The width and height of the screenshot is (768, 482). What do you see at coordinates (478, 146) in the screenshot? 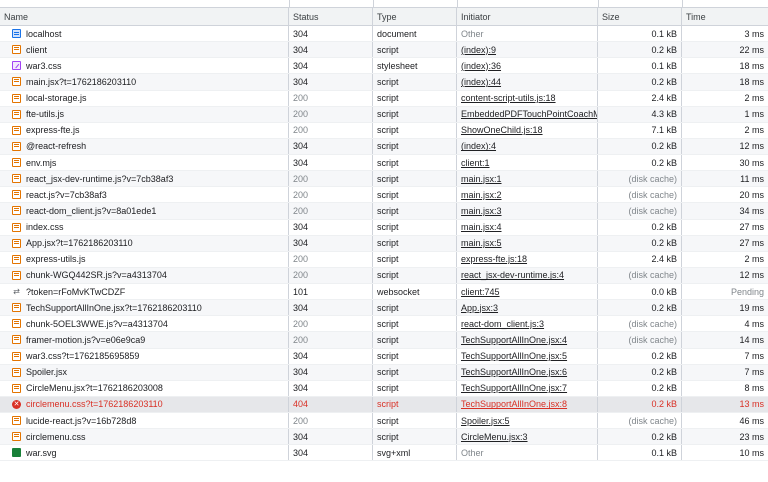
I see `initiator-link: (index):4` at bounding box center [478, 146].